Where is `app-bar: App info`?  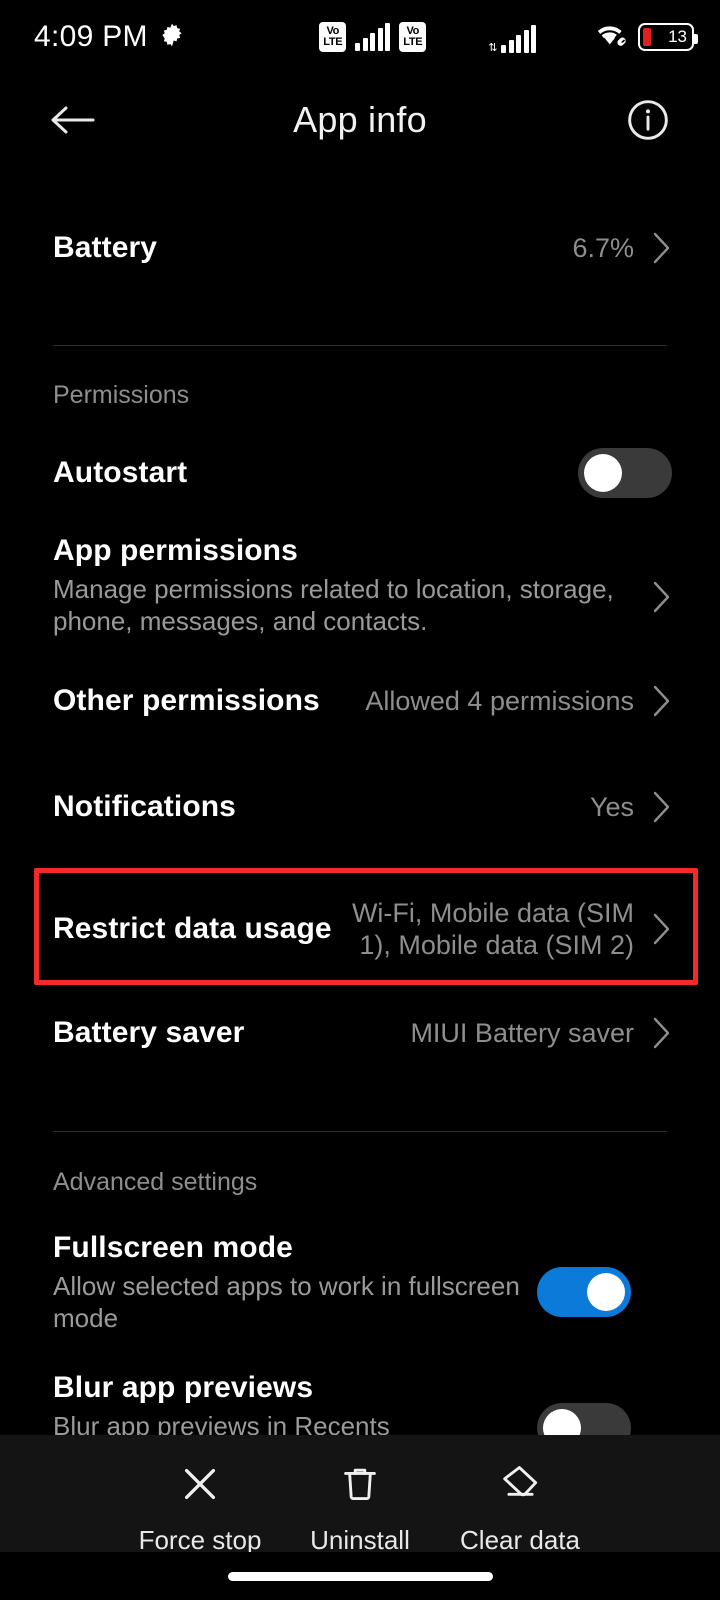
app-bar: App info is located at coordinates (360, 120).